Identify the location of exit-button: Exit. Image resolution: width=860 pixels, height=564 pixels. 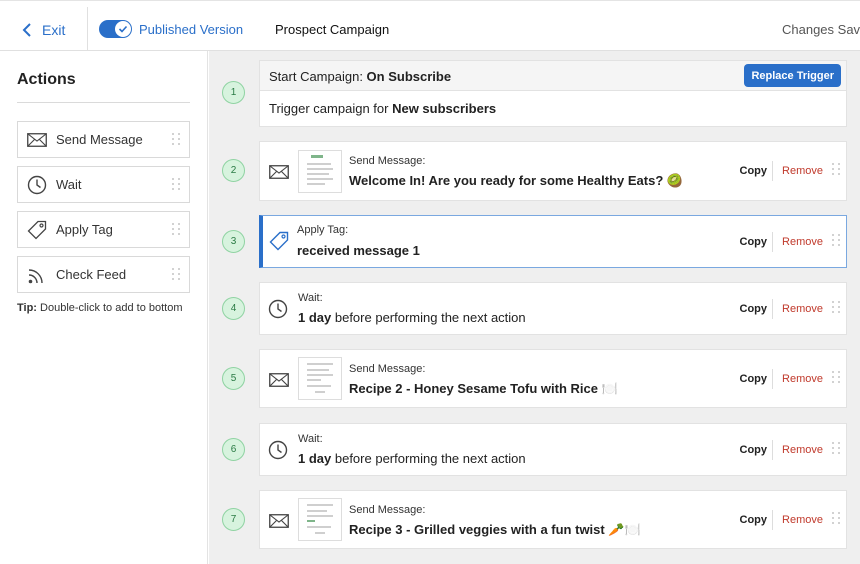
(44, 29).